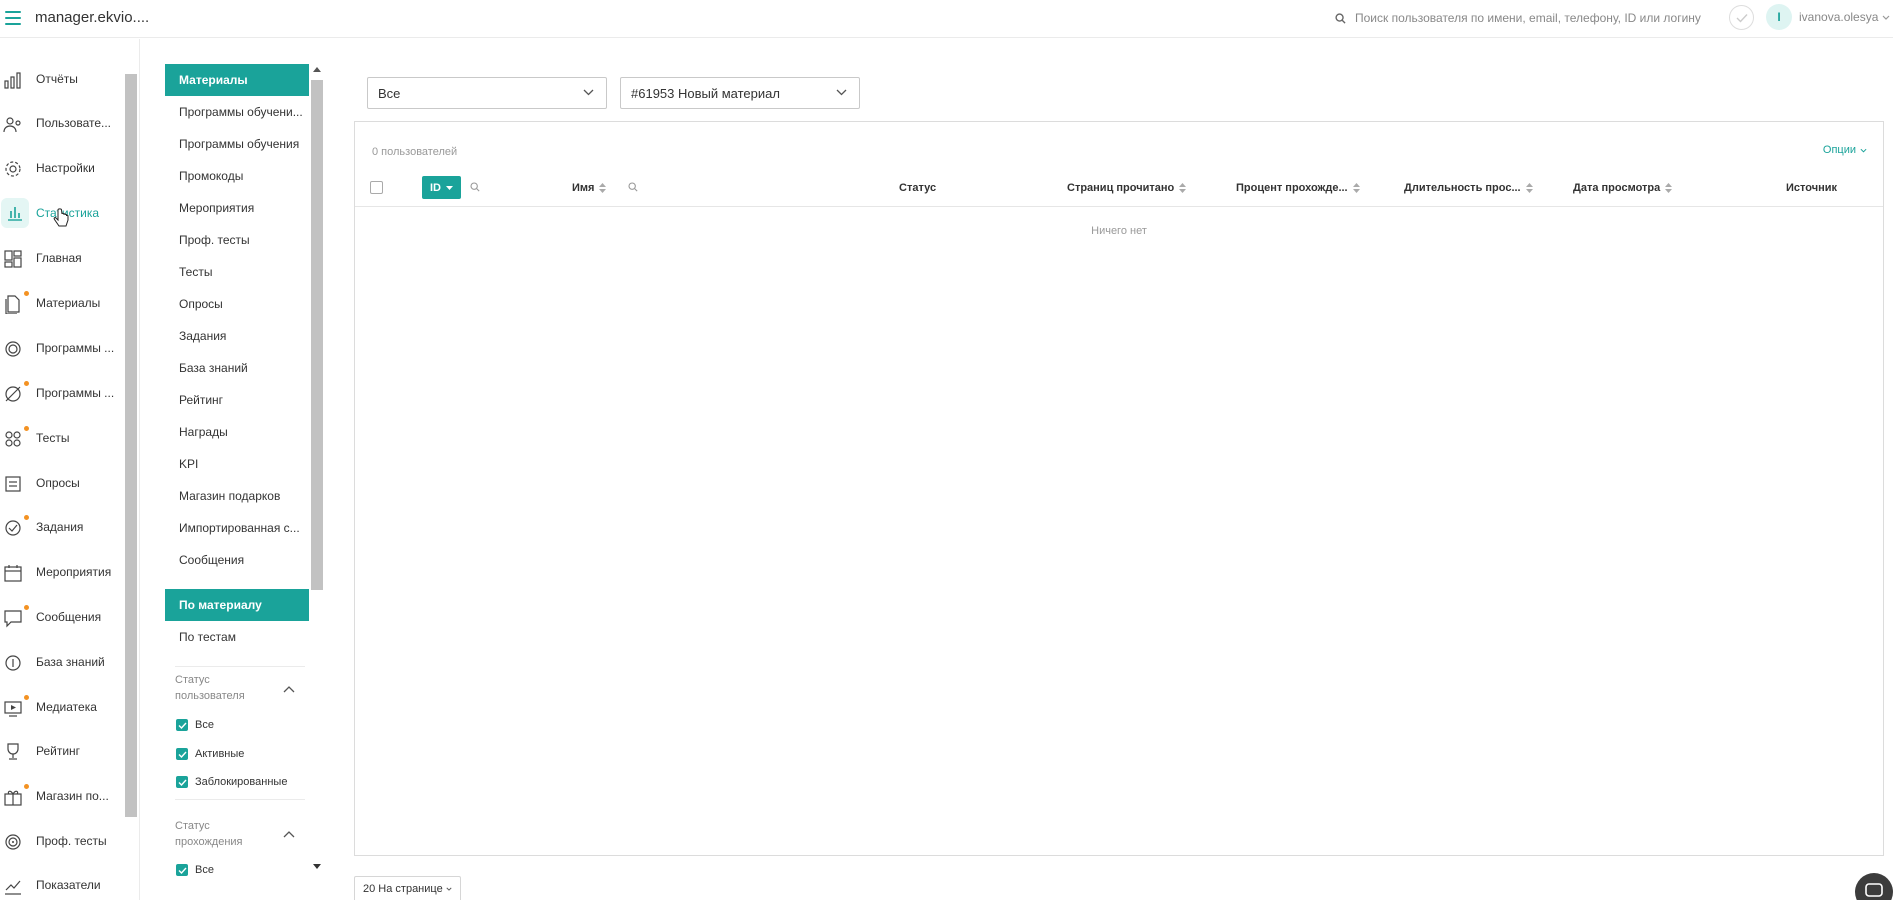 This screenshot has height=900, width=1893. Describe the element at coordinates (62, 527) in the screenshot. I see `sidebar-item: Задания` at that location.